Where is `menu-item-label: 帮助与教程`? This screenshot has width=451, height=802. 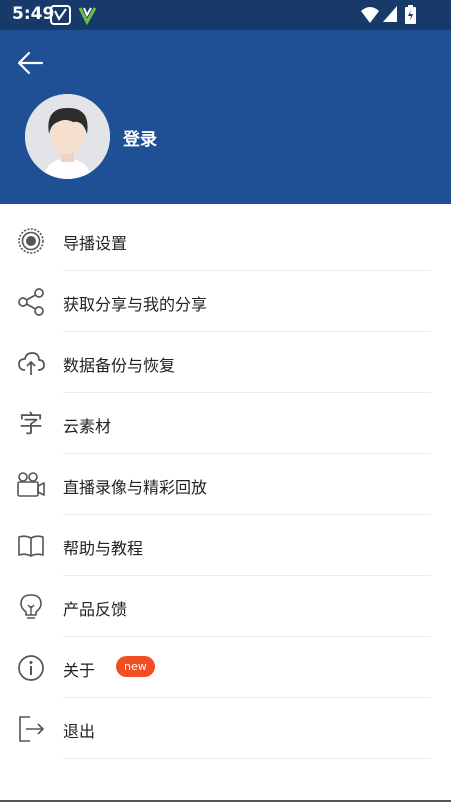 menu-item-label: 帮助与教程 is located at coordinates (103, 548).